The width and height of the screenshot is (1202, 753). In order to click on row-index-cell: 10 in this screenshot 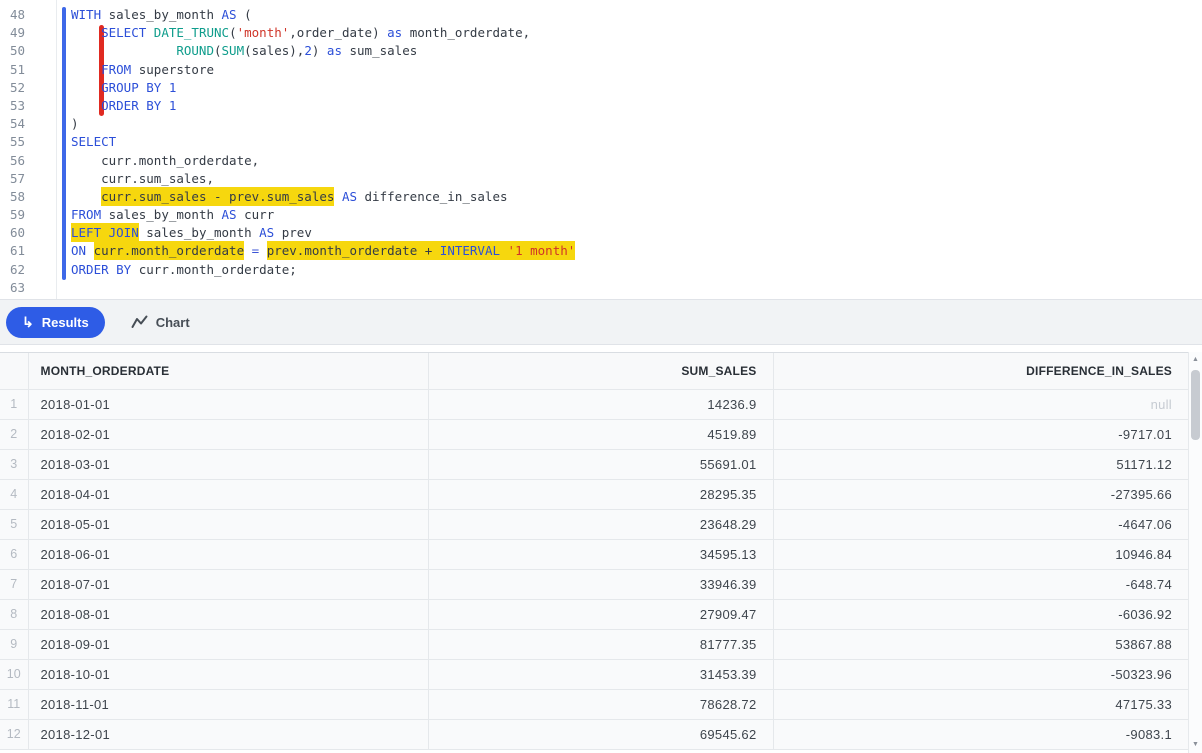, I will do `click(14, 674)`.